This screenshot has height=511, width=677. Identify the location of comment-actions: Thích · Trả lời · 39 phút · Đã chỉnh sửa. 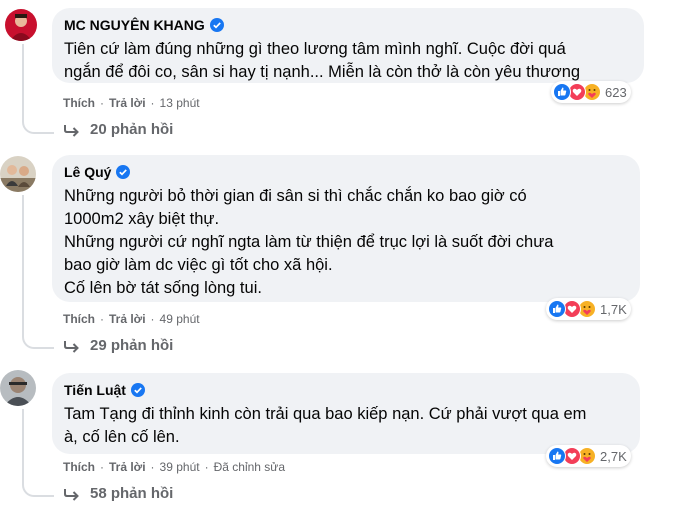
(174, 467).